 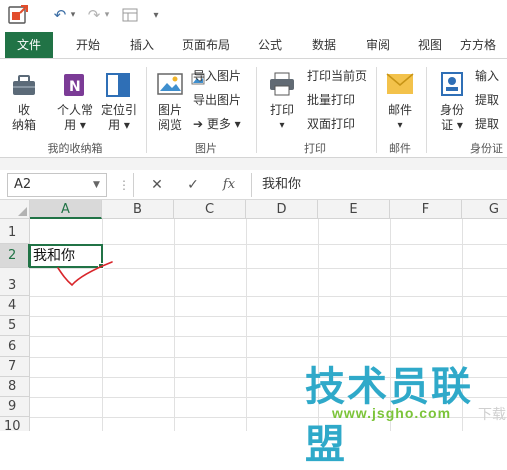 I want to click on mail-icon, so click(x=400, y=86).